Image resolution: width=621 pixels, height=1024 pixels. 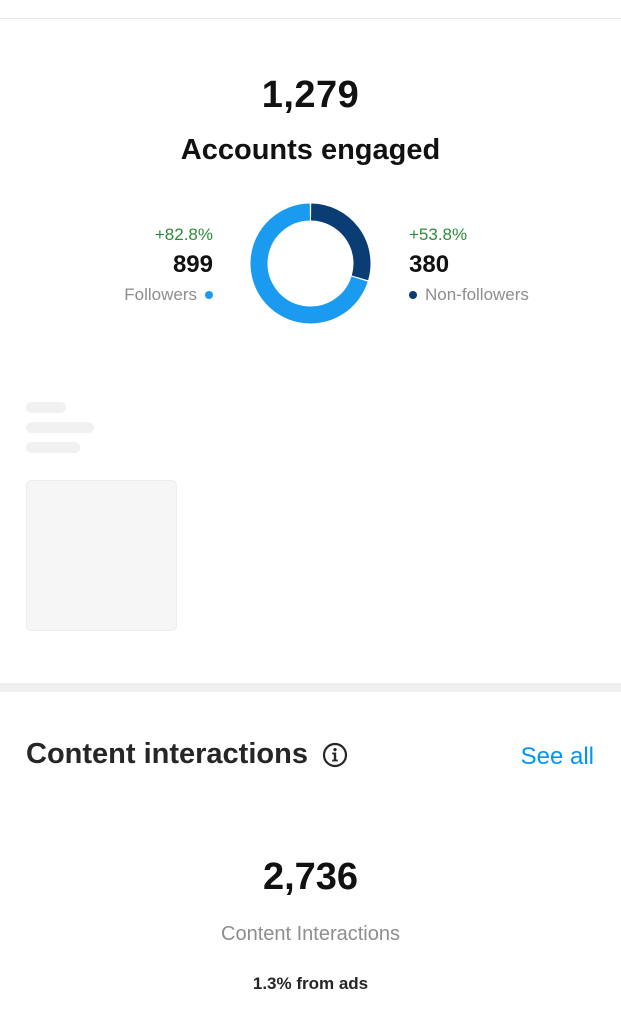 I want to click on ads-percentage-note: 1.3% from ads, so click(x=310, y=983).